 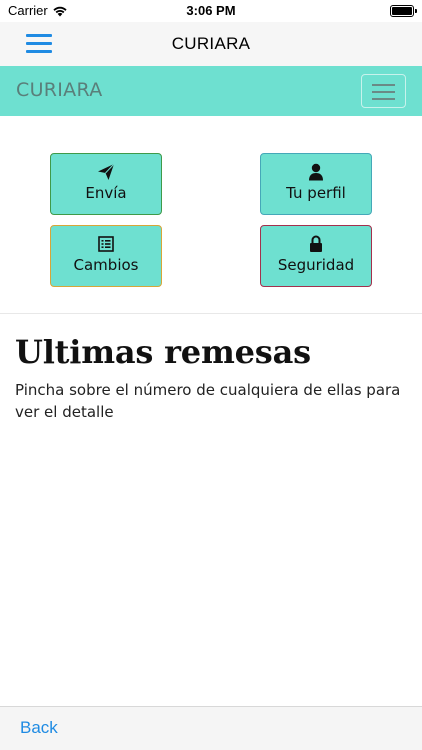 What do you see at coordinates (106, 193) in the screenshot?
I see `send-label: Envía` at bounding box center [106, 193].